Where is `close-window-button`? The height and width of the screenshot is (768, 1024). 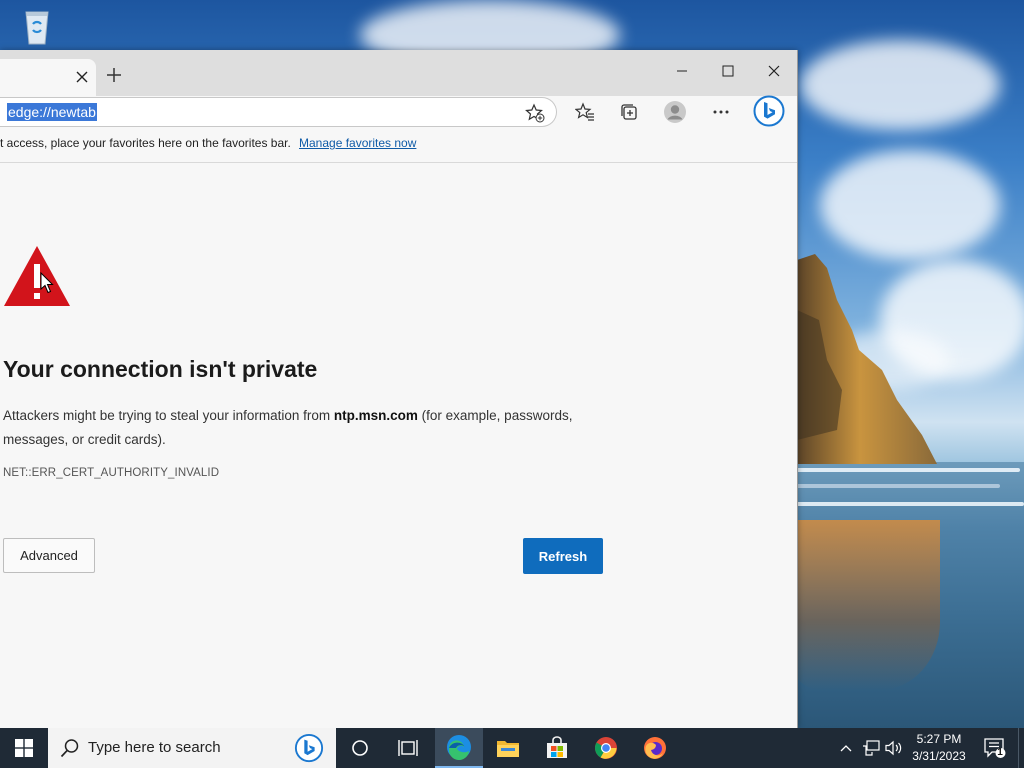
close-window-button is located at coordinates (774, 71).